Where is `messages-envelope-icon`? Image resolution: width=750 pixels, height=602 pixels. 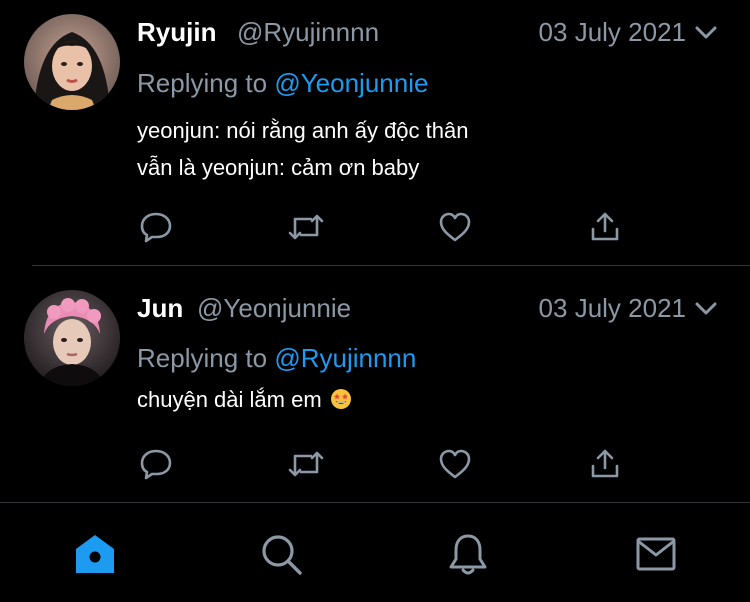
messages-envelope-icon is located at coordinates (656, 554).